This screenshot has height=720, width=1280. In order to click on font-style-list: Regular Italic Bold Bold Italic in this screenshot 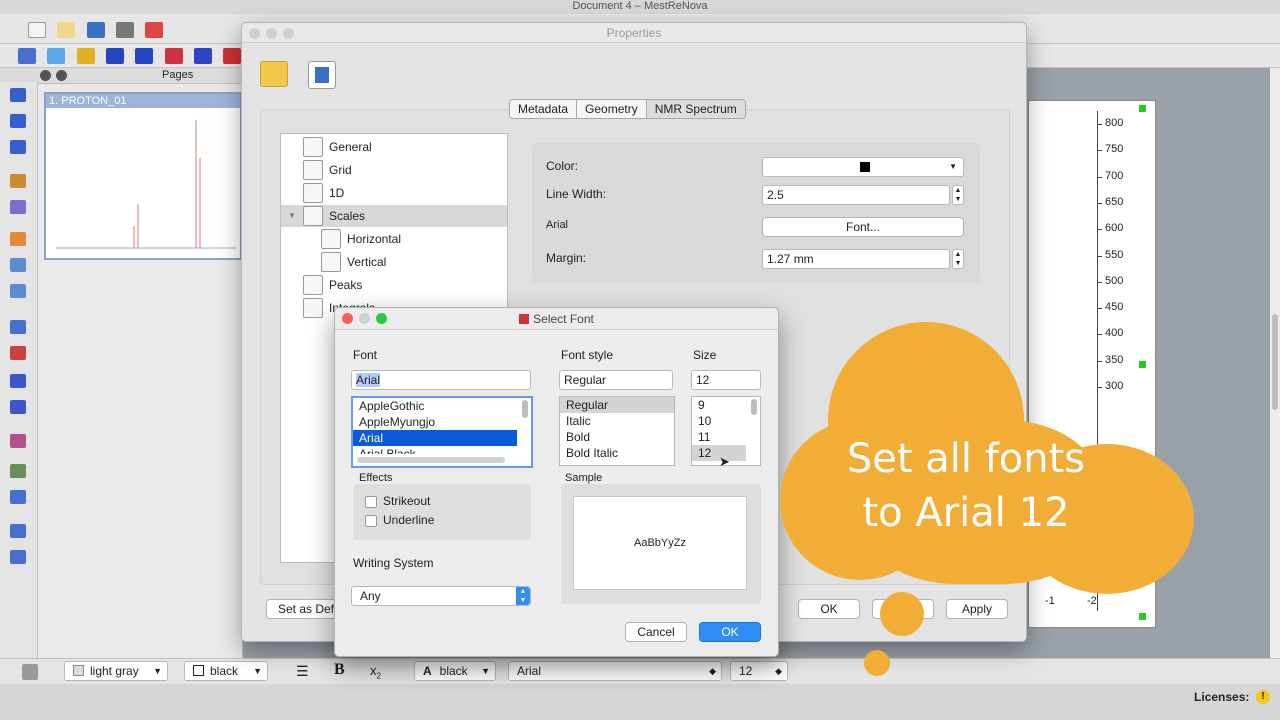, I will do `click(617, 431)`.